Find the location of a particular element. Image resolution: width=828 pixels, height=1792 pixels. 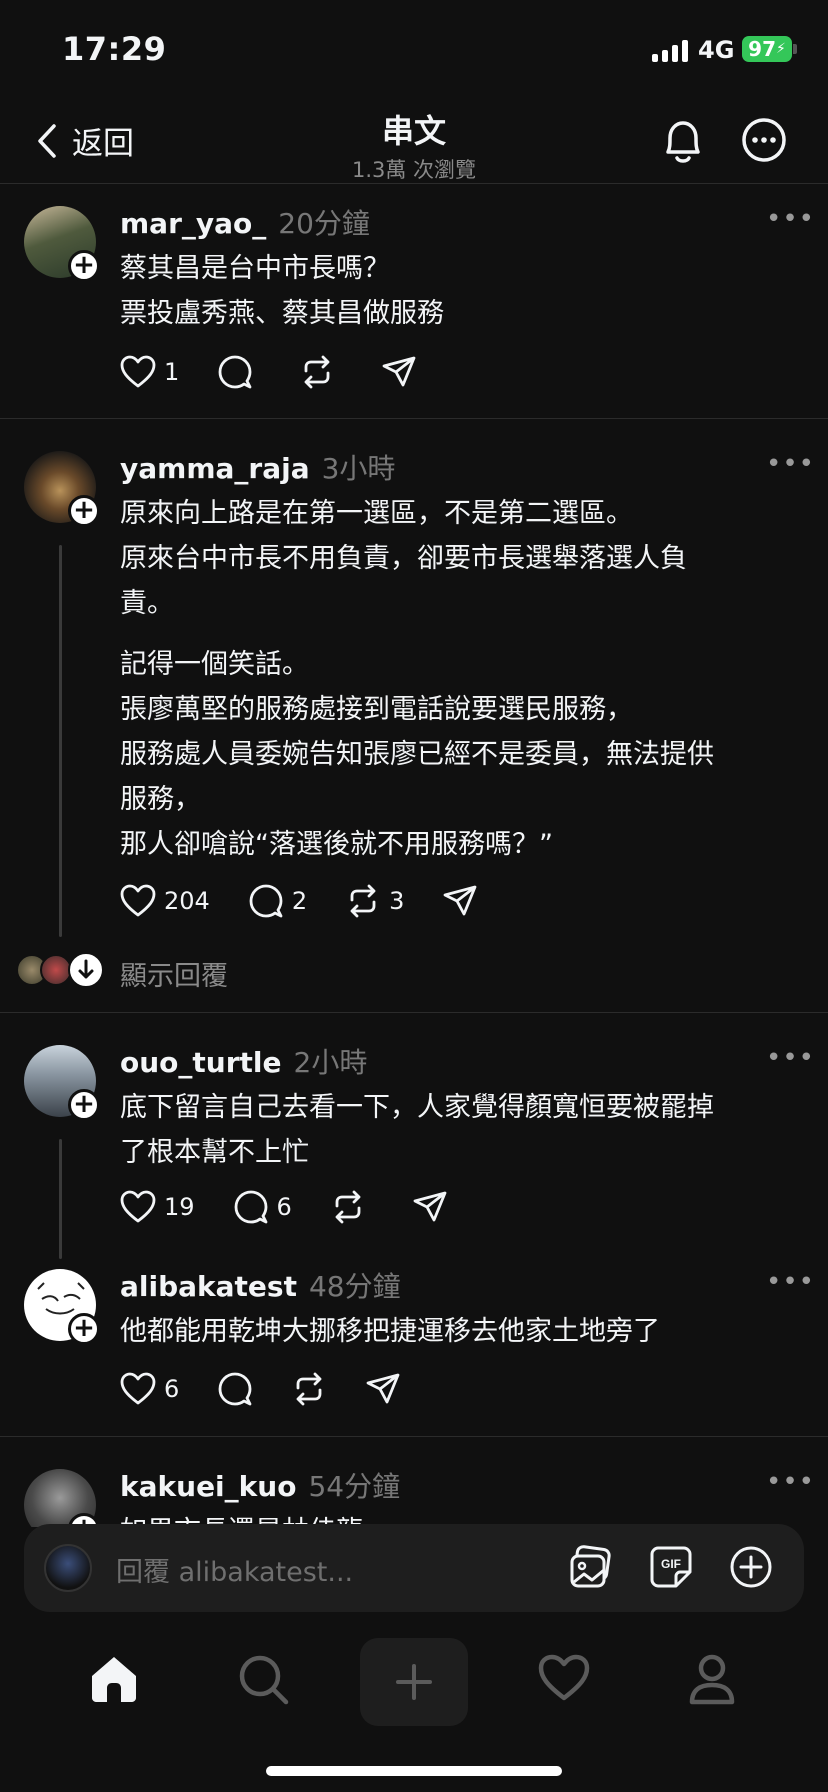

network-type: 4G is located at coordinates (716, 50).